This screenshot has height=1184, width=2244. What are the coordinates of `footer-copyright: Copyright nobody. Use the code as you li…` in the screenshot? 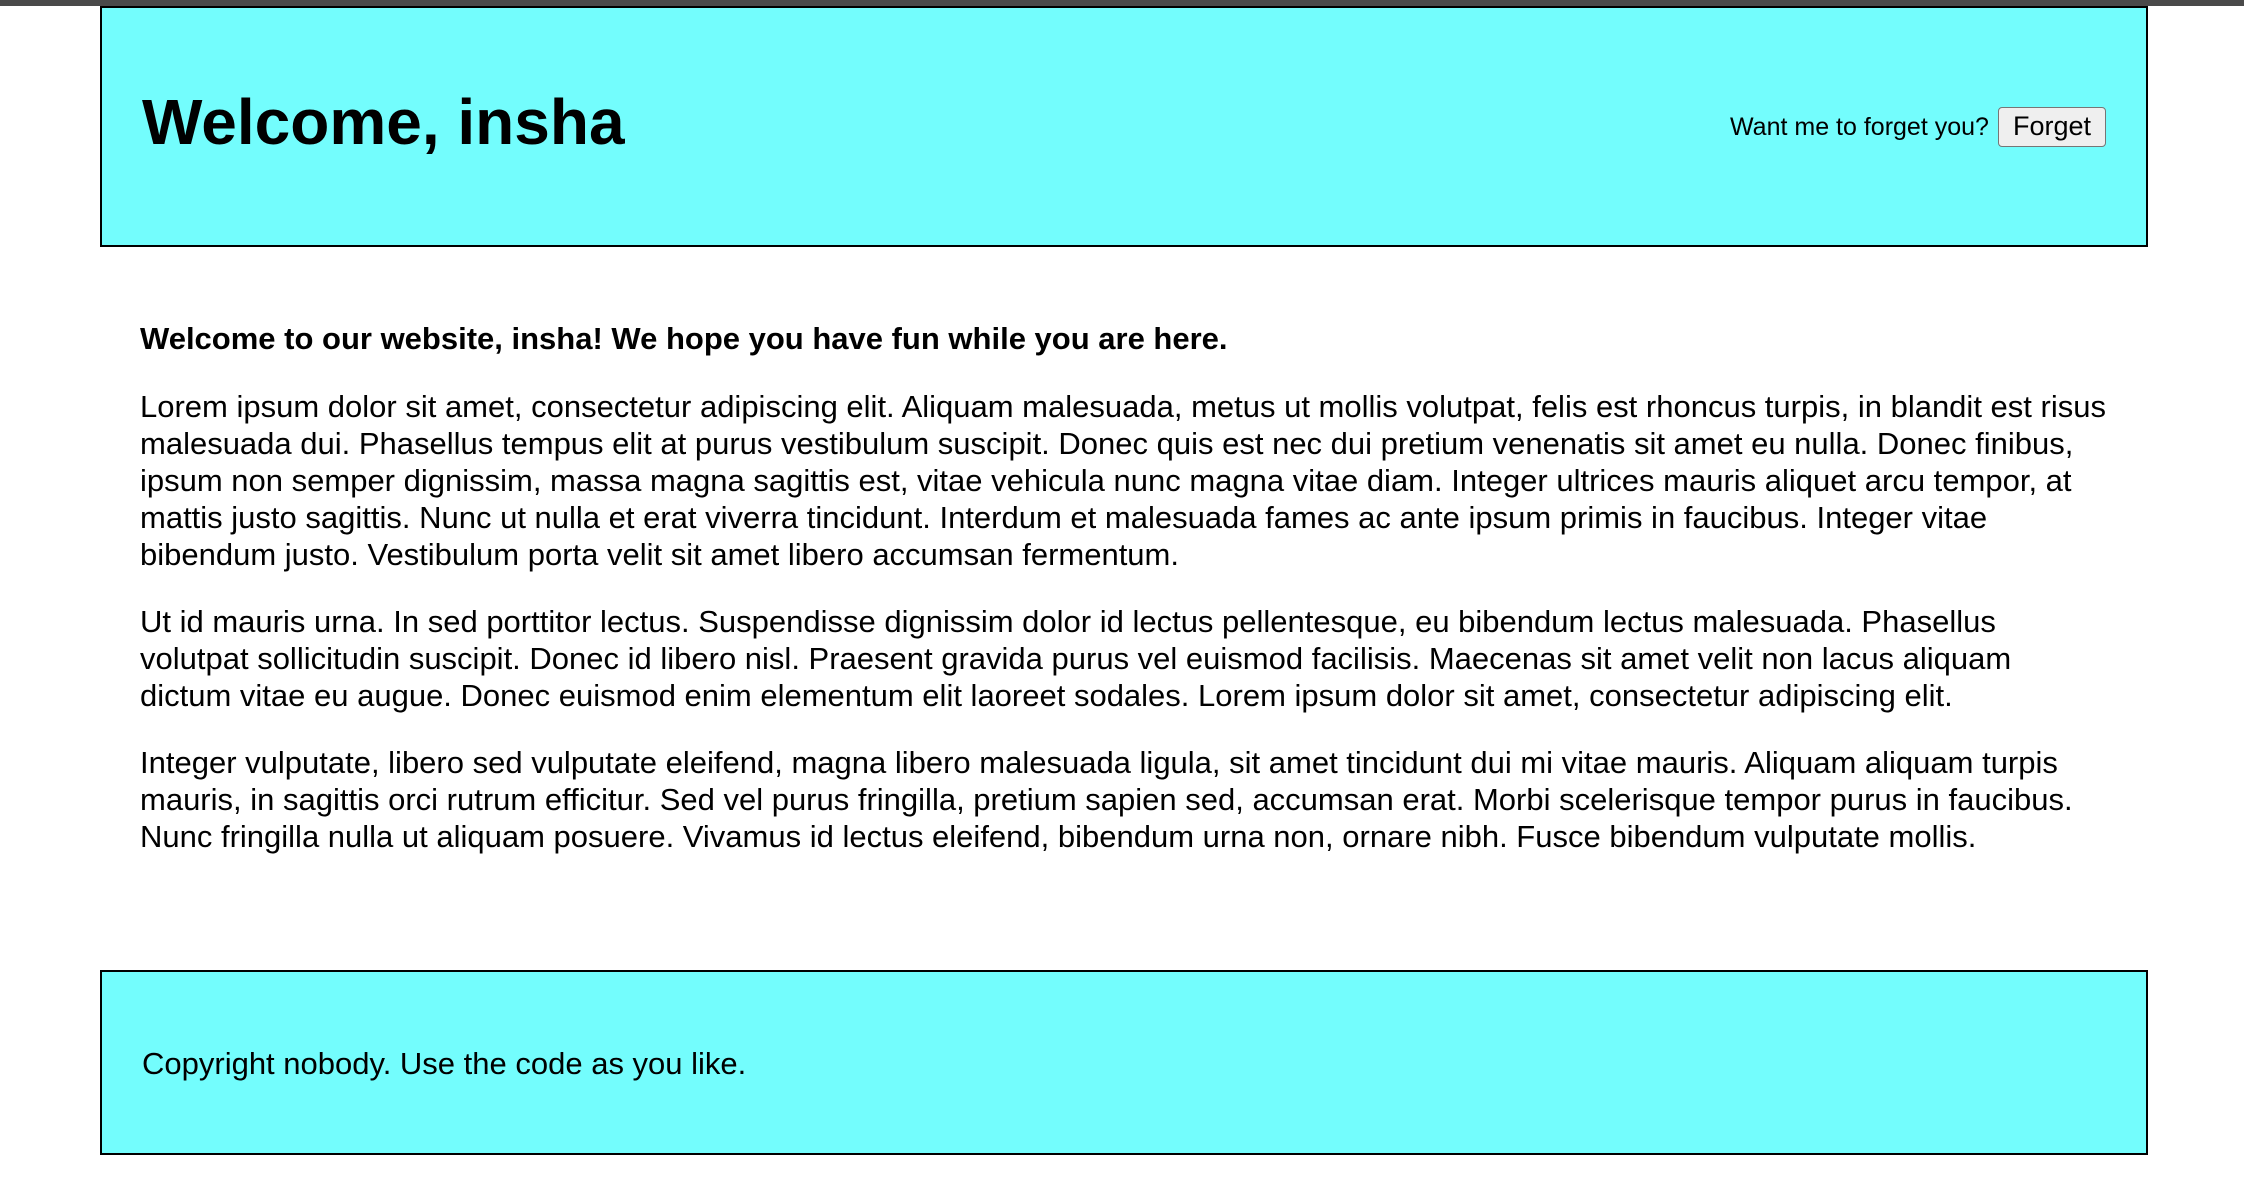 It's located at (444, 1063).